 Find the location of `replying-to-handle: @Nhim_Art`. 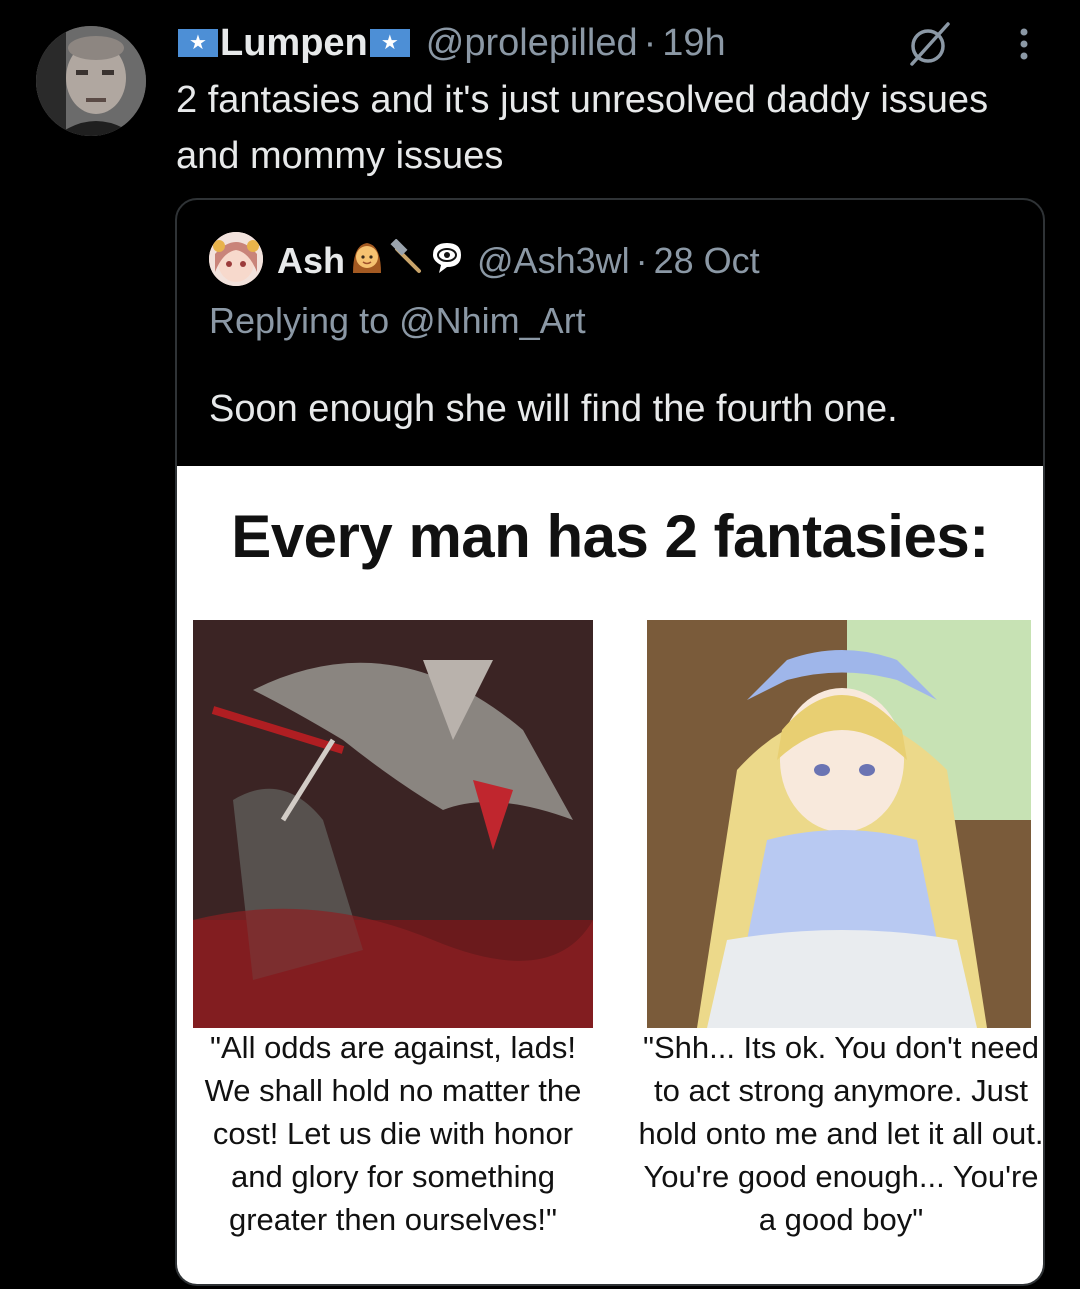

replying-to-handle: @Nhim_Art is located at coordinates (492, 320).